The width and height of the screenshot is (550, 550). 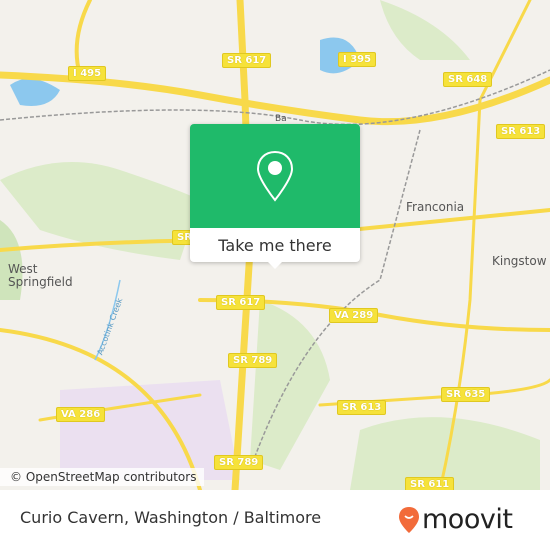 What do you see at coordinates (435, 207) in the screenshot?
I see `place-label: Franconia` at bounding box center [435, 207].